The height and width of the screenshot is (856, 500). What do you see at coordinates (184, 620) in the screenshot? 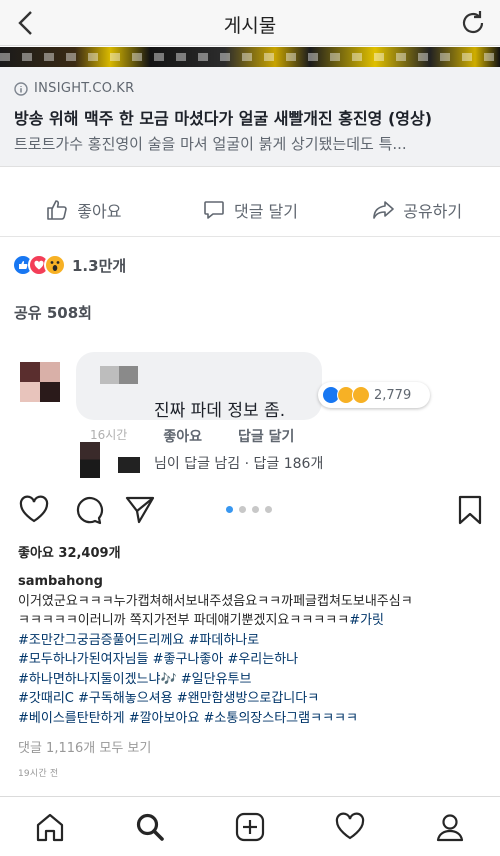
I see `caption-line-text: ㅋㅋㅋㅋㅋ이러니까 쪽지가전부 파데얘기뿐겠지요ㅋㅋㅋㅋㅋ` at bounding box center [184, 620].